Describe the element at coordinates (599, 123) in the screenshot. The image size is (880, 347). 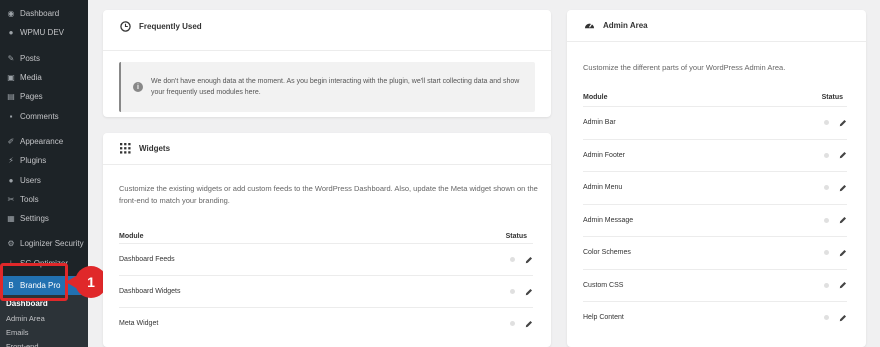
I see `module-name: Admin Bar` at that location.